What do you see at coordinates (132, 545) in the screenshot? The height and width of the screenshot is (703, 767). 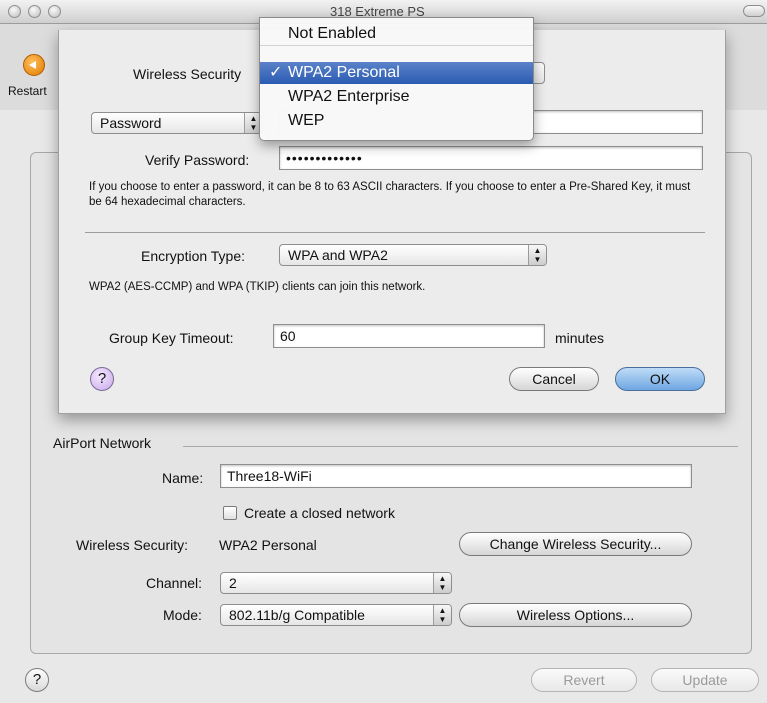 I see `wireless-security-label: Wireless Security:` at bounding box center [132, 545].